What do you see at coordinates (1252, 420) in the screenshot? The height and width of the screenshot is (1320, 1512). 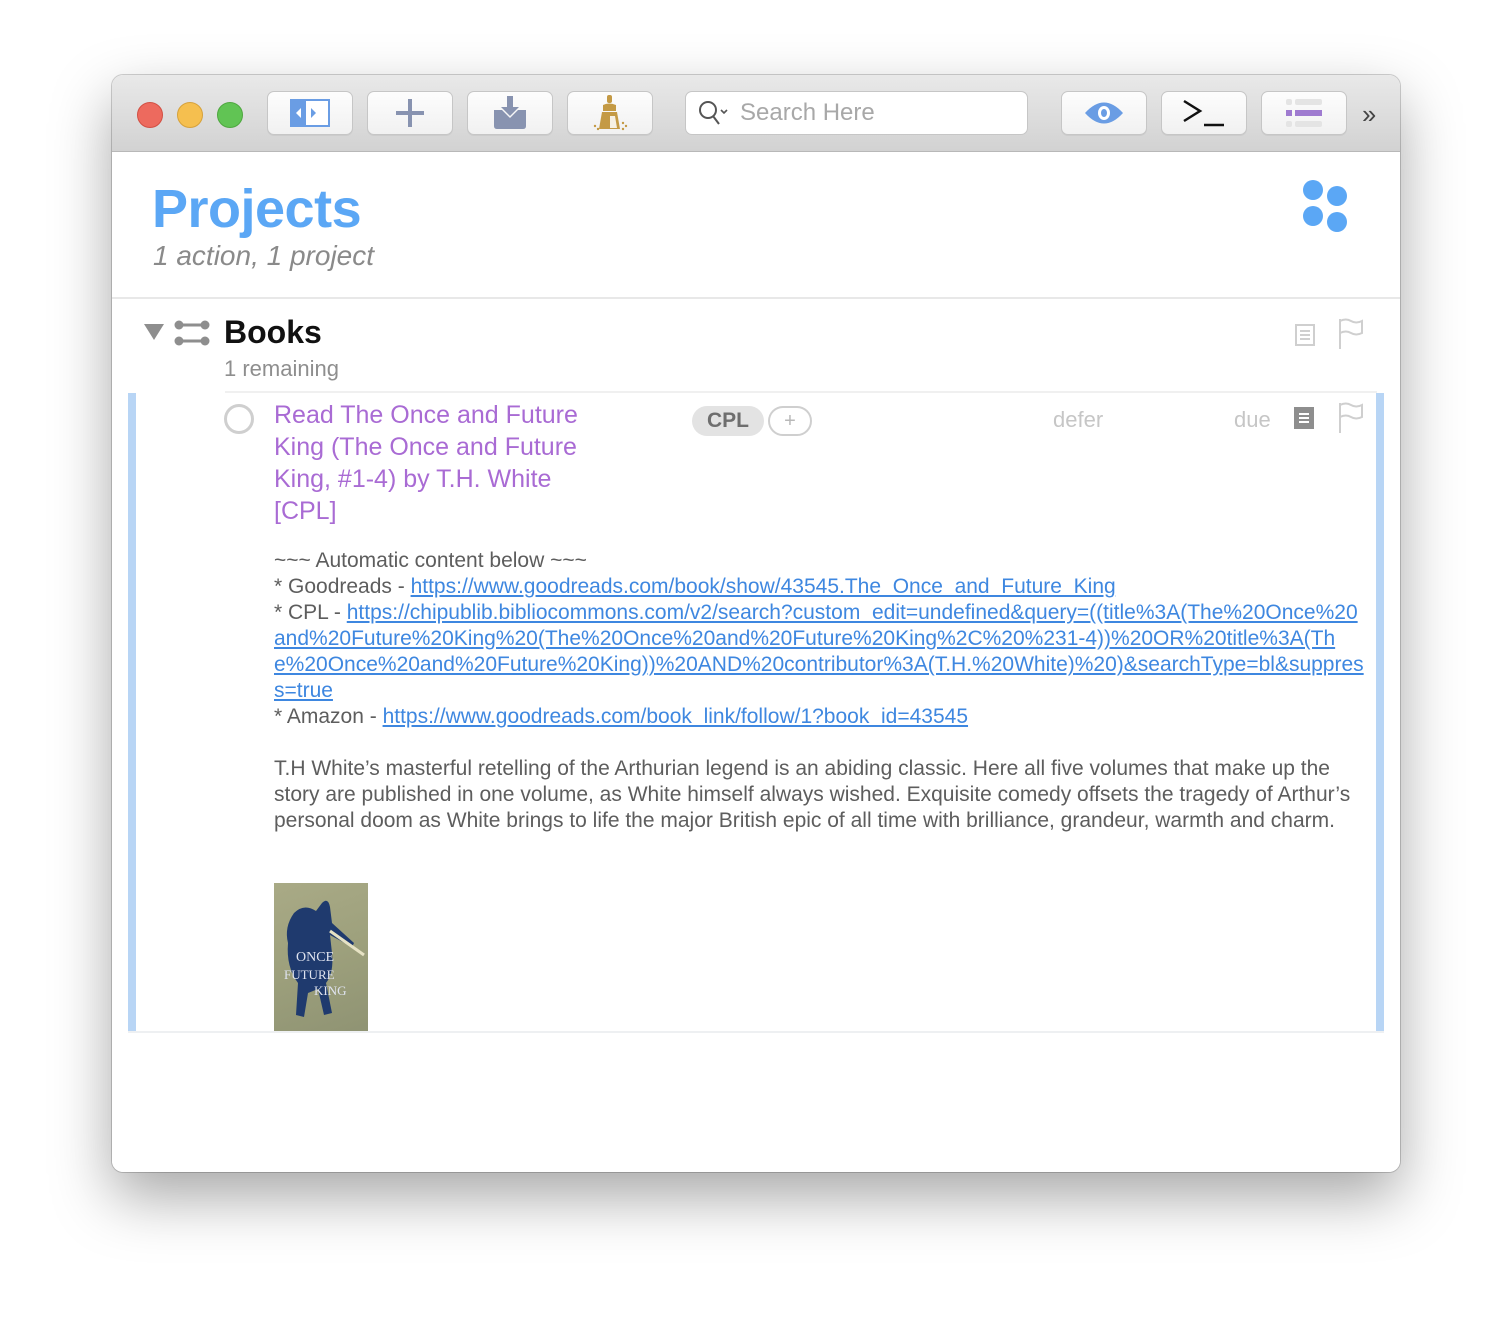 I see `due-date-field: due` at bounding box center [1252, 420].